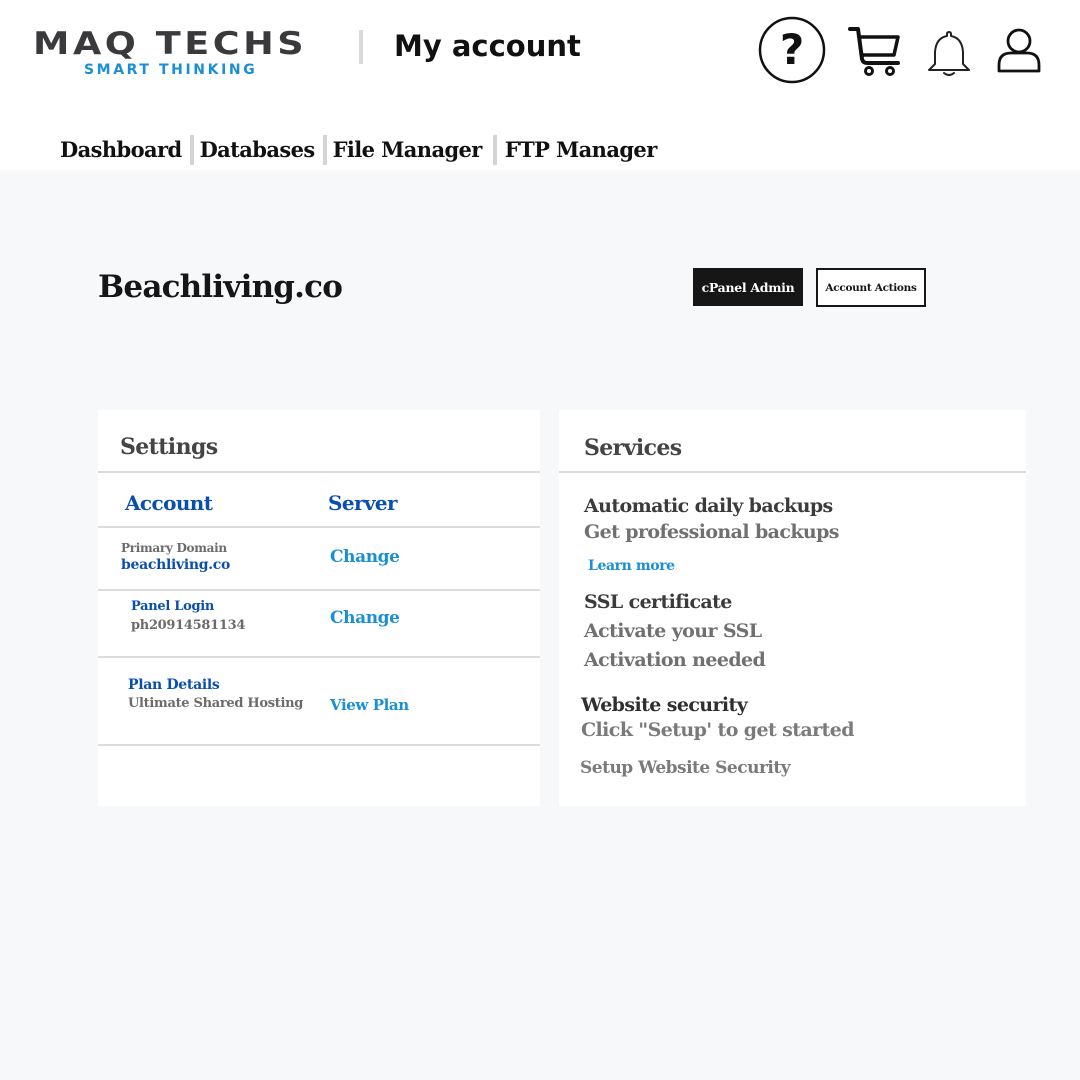 This screenshot has width=1080, height=1080. I want to click on ssl-subtitle: Activate your SSL, so click(673, 631).